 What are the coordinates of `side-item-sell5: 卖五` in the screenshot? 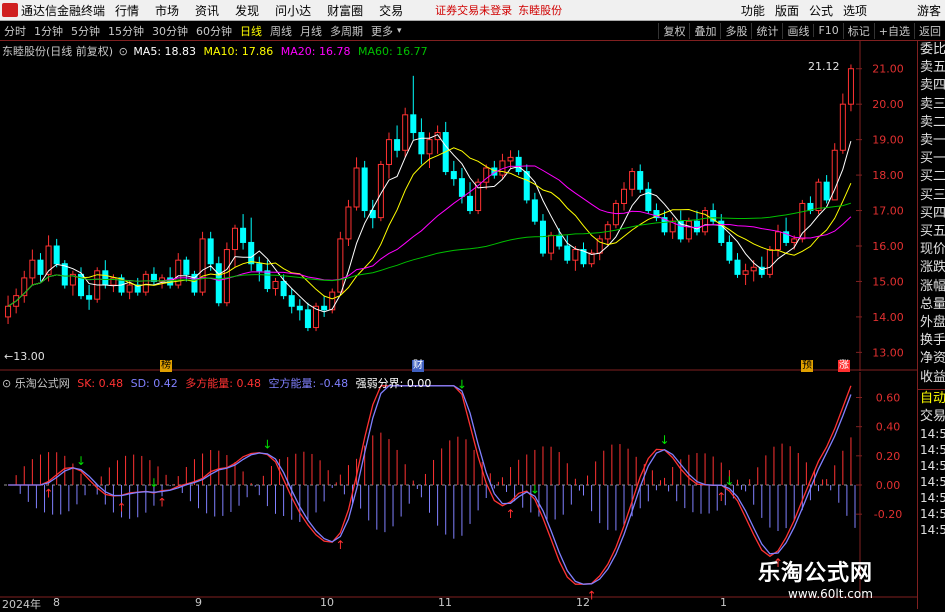 It's located at (931, 68).